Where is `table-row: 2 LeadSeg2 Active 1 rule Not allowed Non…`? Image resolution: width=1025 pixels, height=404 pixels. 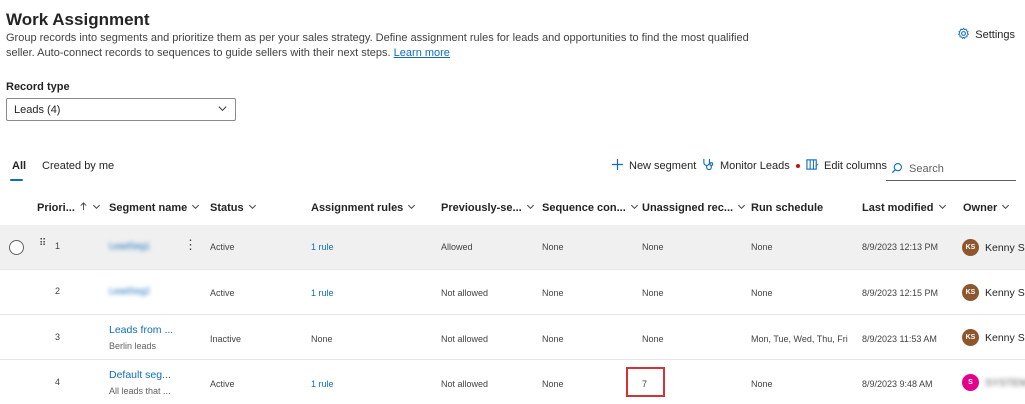 table-row: 2 LeadSeg2 Active 1 rule Not allowed Non… is located at coordinates (512, 292).